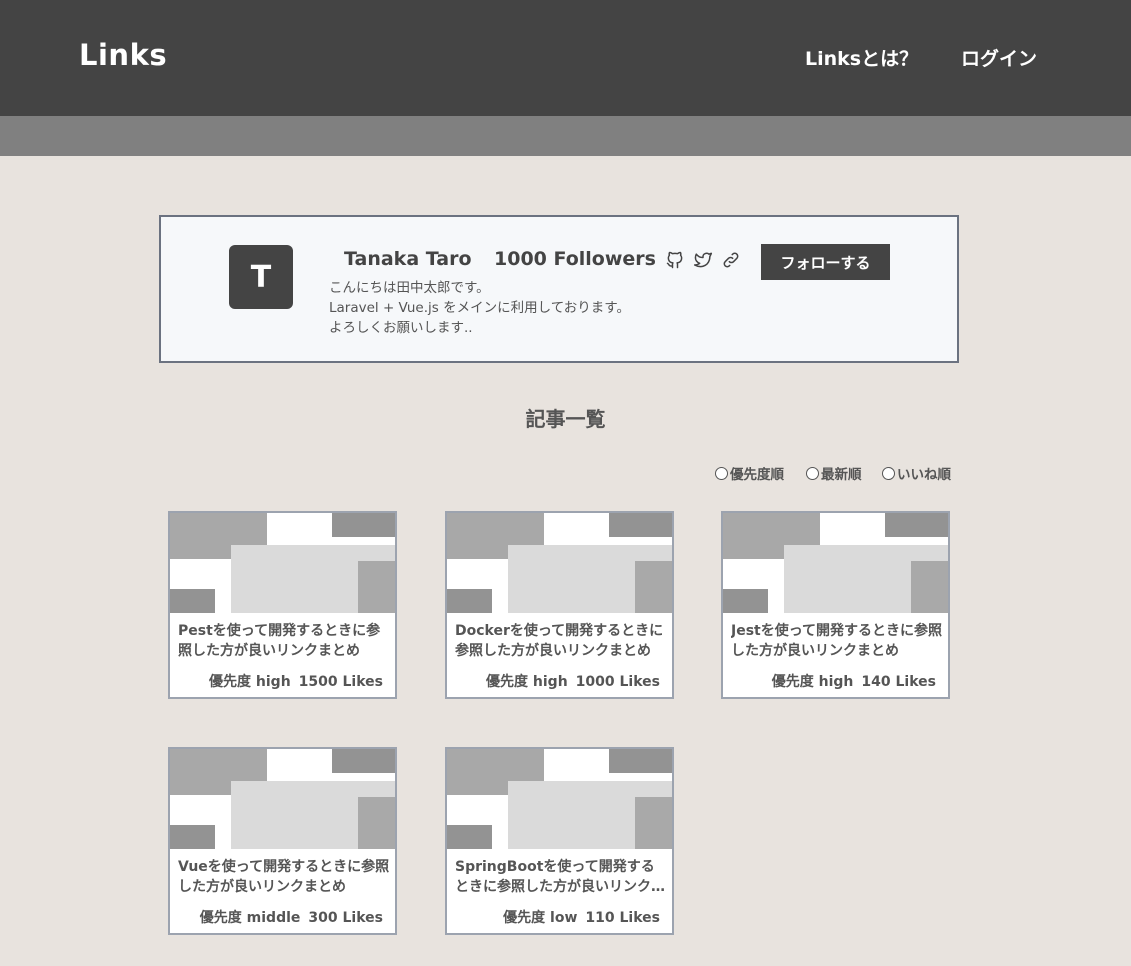 The height and width of the screenshot is (966, 1131). What do you see at coordinates (261, 277) in the screenshot?
I see `avatar: T` at bounding box center [261, 277].